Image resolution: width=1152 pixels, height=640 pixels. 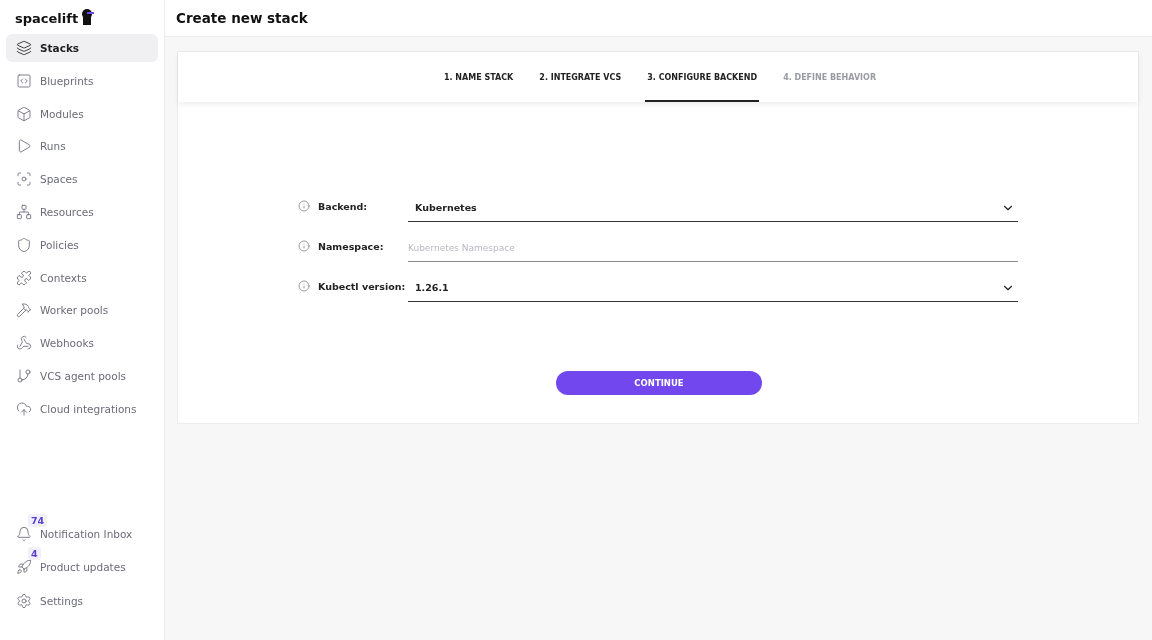 What do you see at coordinates (24, 567) in the screenshot?
I see `rocket-icon` at bounding box center [24, 567].